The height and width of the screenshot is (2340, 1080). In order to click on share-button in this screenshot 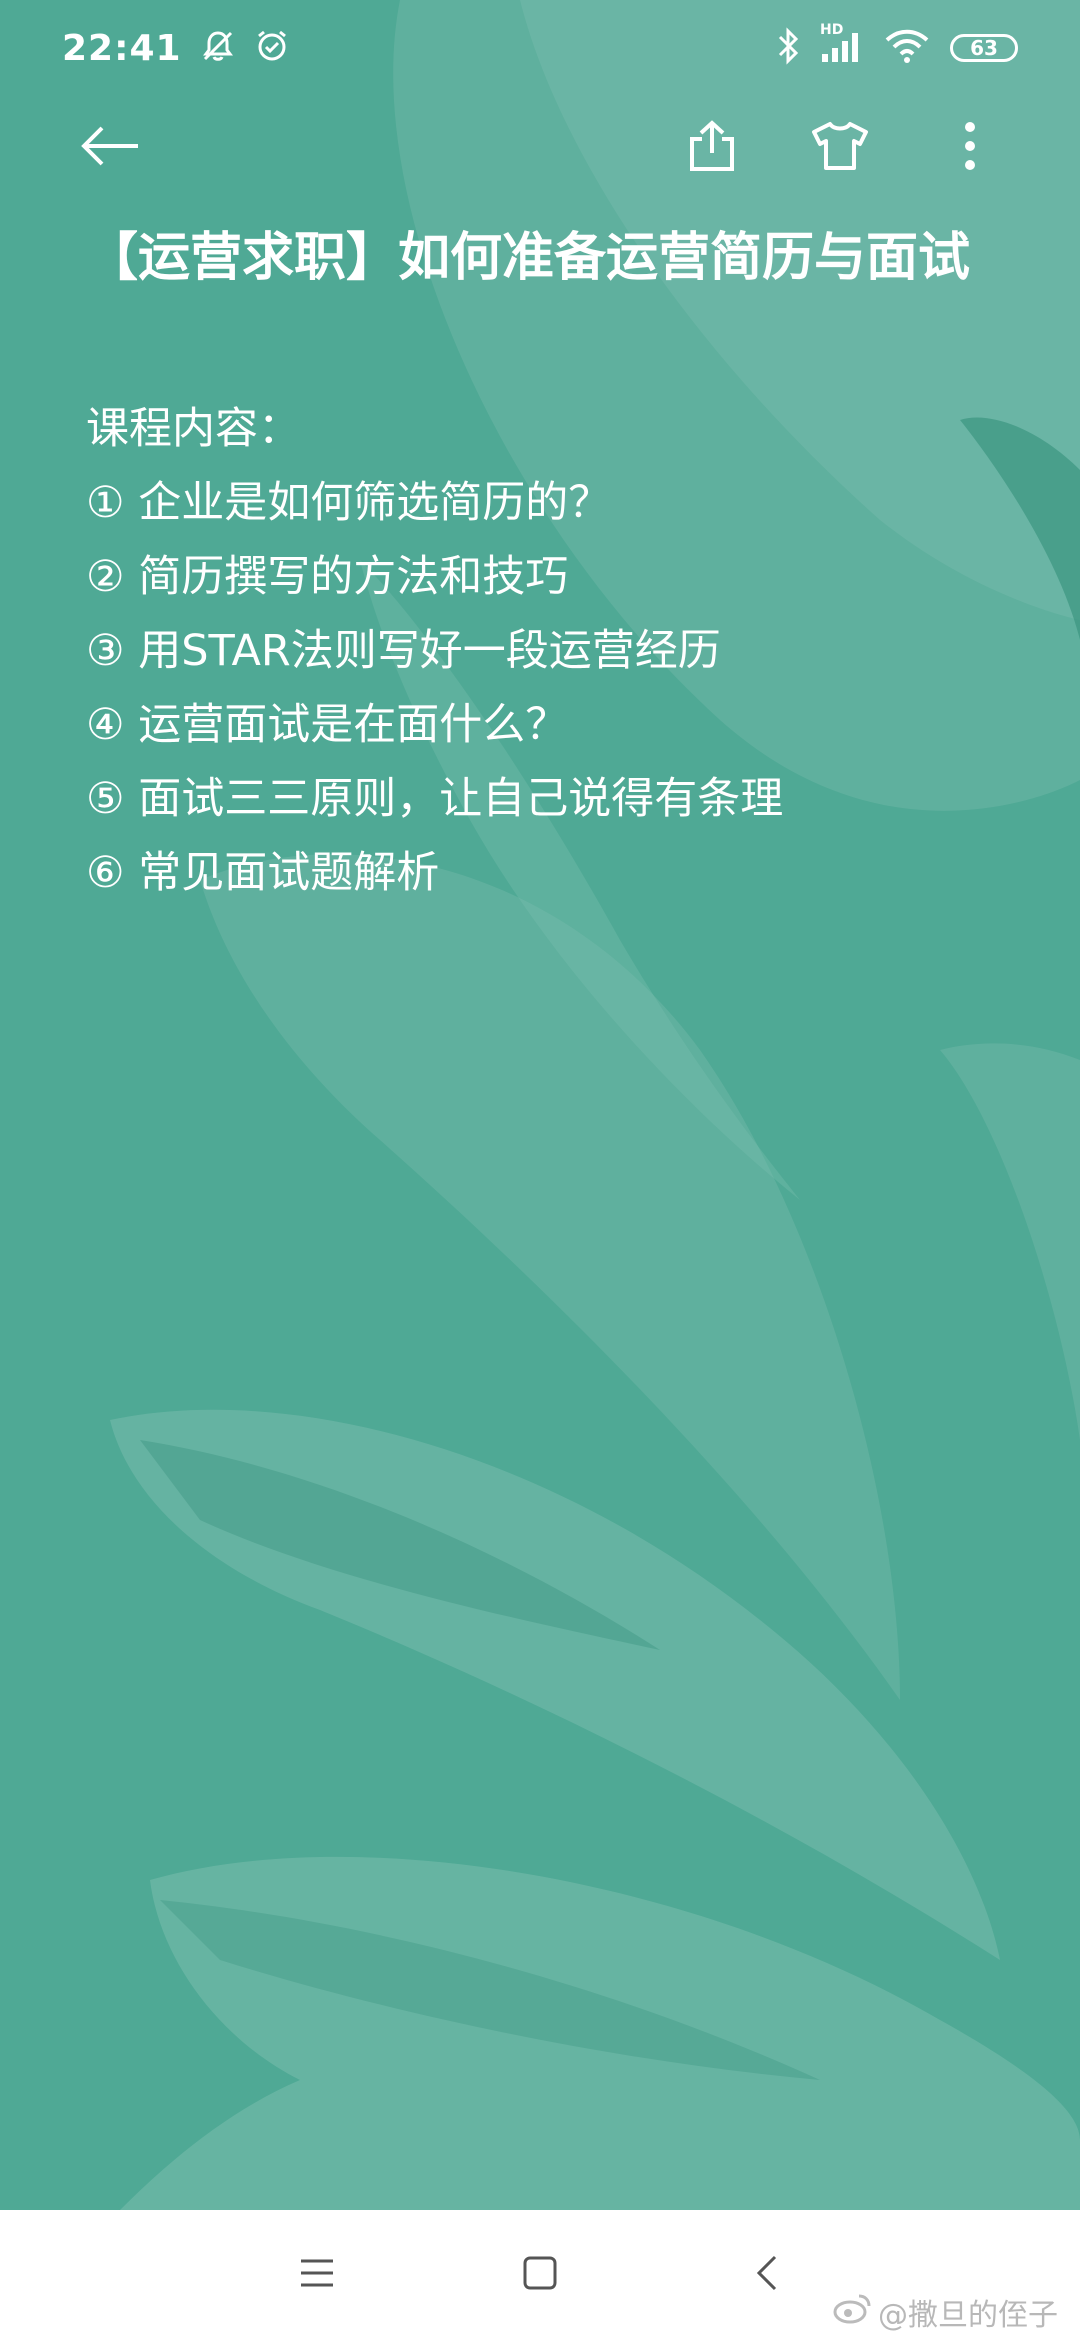, I will do `click(712, 148)`.